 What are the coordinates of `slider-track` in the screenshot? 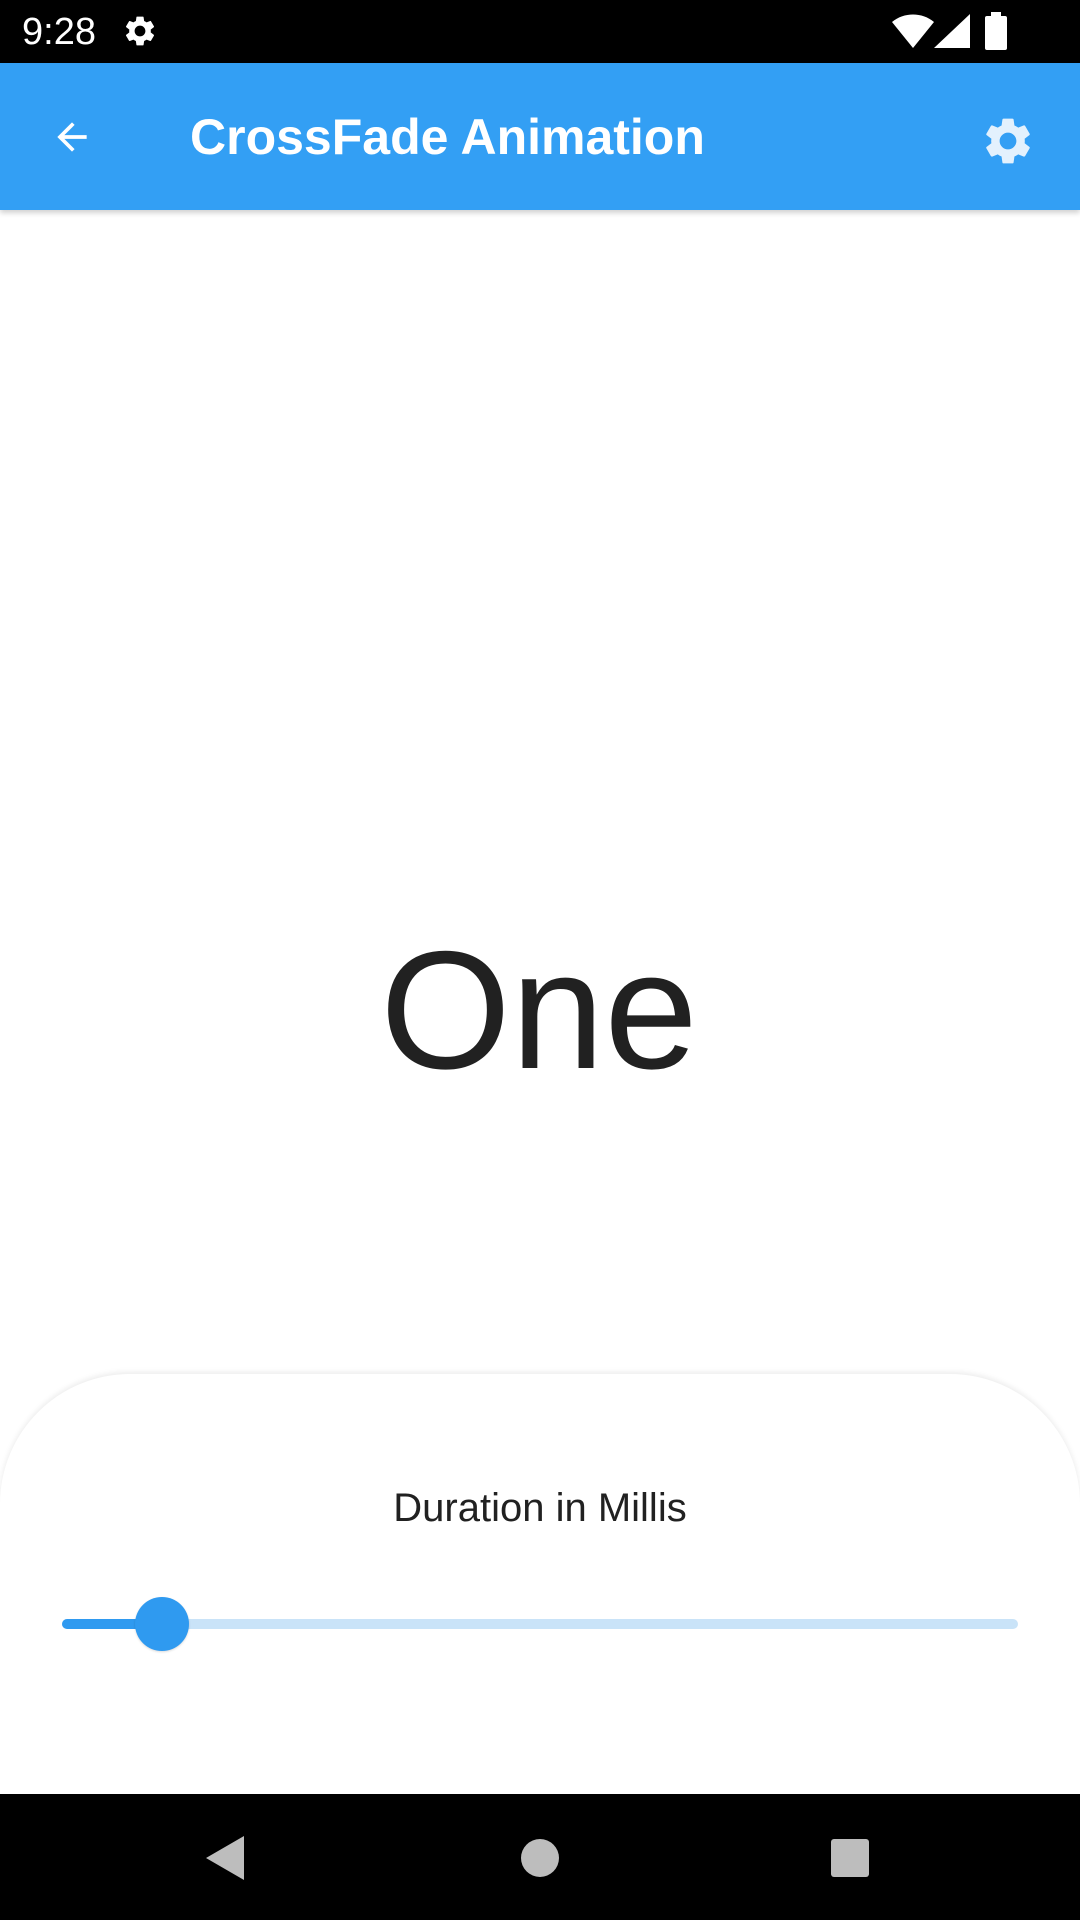 It's located at (540, 1624).